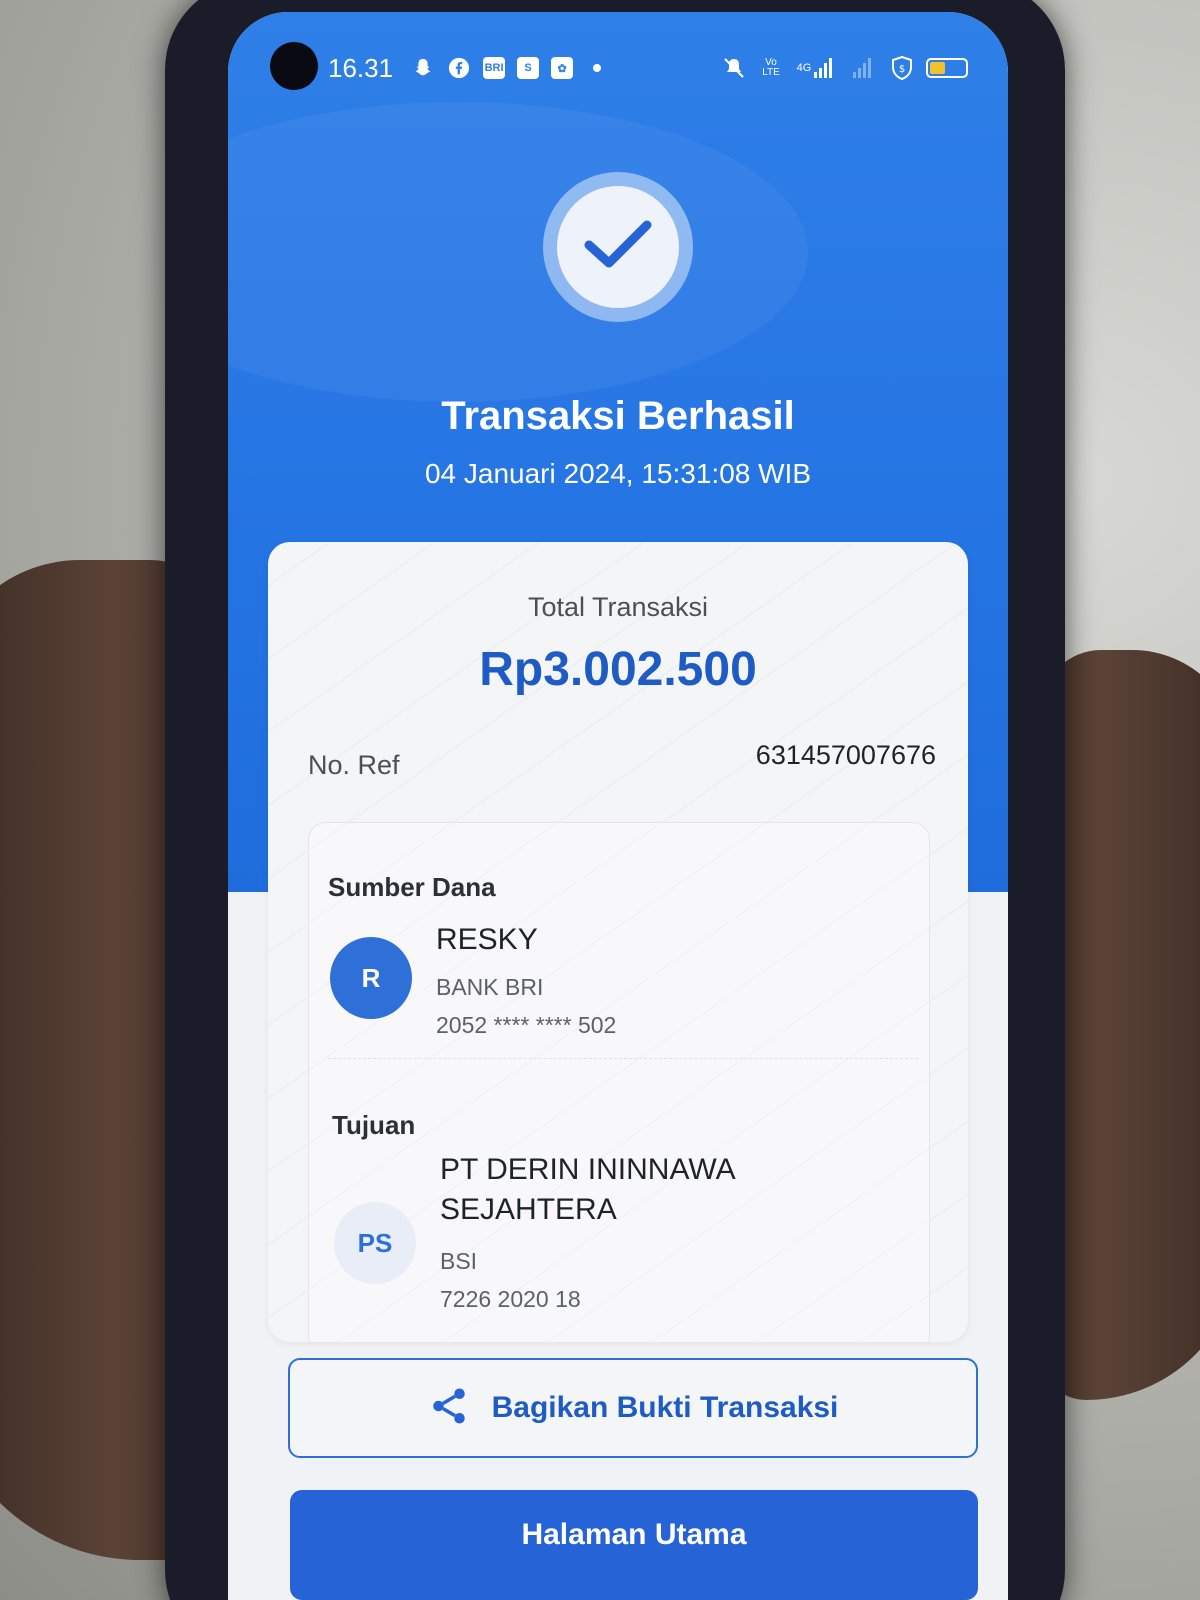  Describe the element at coordinates (804, 68) in the screenshot. I see `network-label: 4G` at that location.